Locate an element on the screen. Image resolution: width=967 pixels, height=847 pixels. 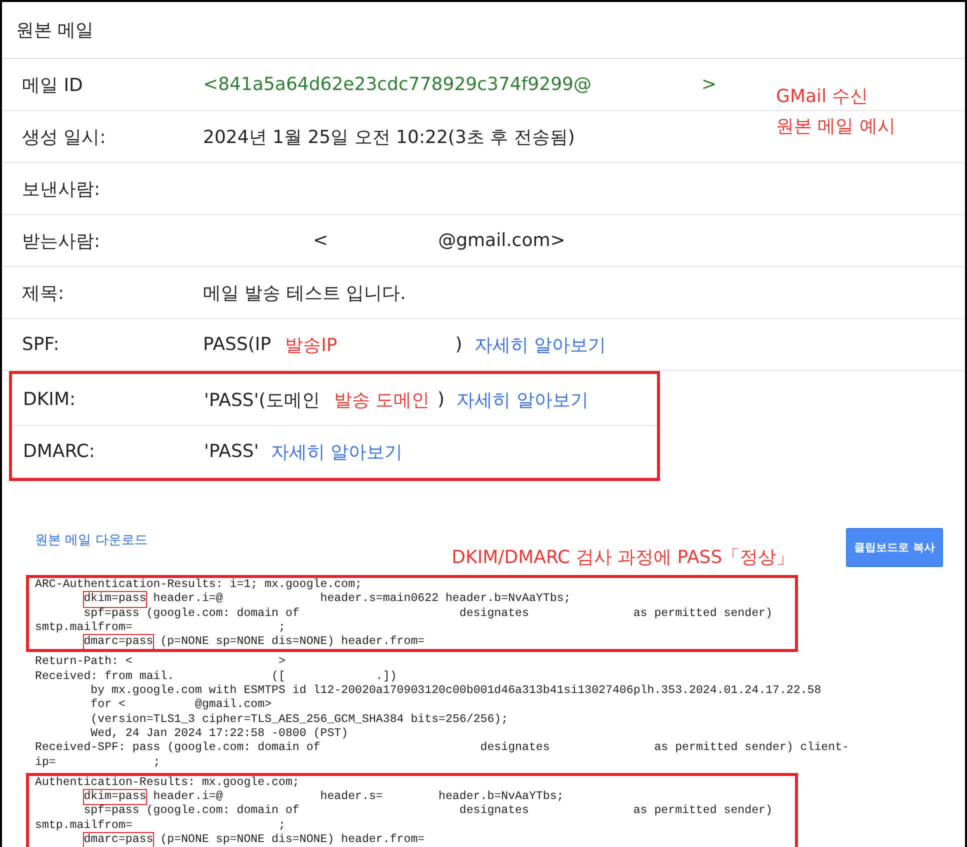
field-label: 생성 일시: is located at coordinates (64, 137).